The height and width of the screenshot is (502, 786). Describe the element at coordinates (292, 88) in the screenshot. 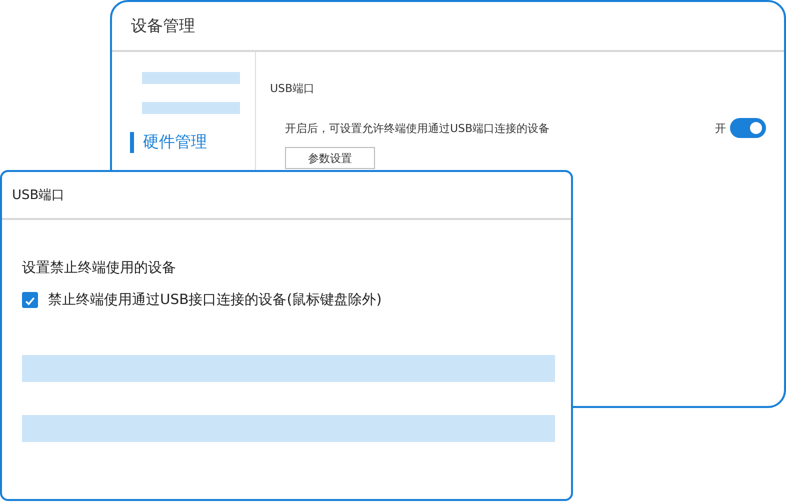

I see `section-title: USB端口` at that location.